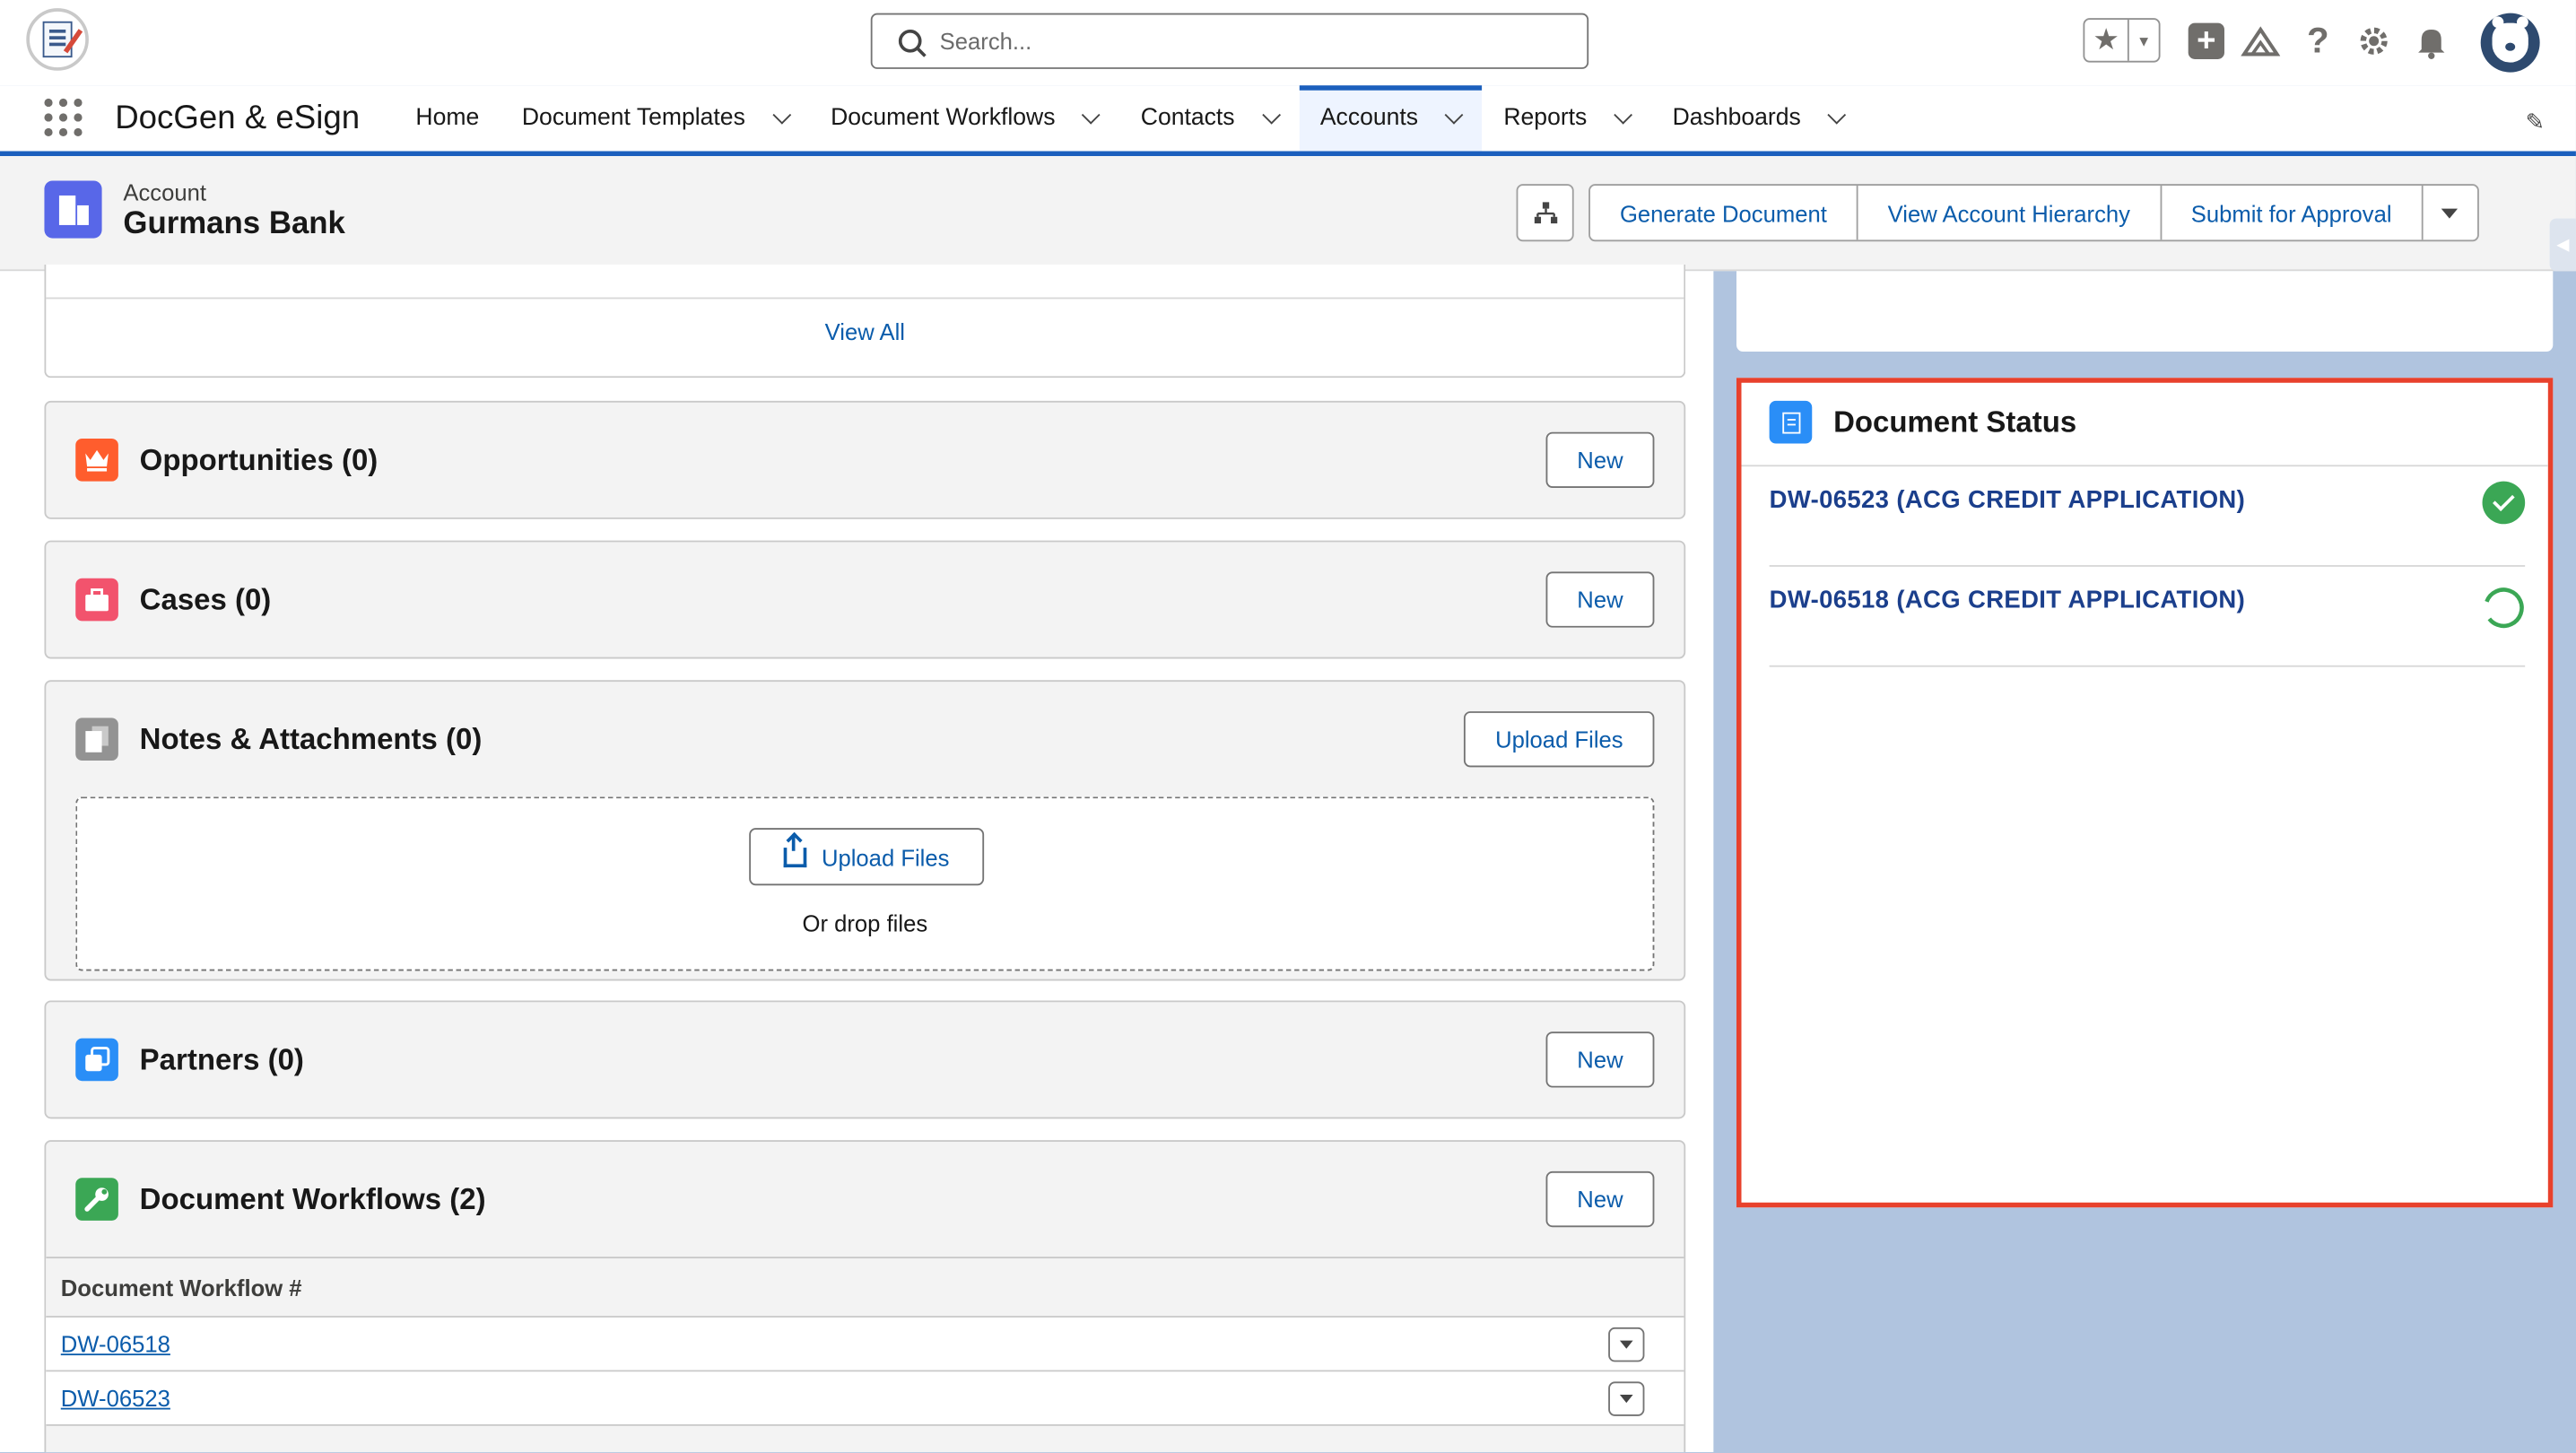  I want to click on cases-card: Cases (0) New, so click(865, 599).